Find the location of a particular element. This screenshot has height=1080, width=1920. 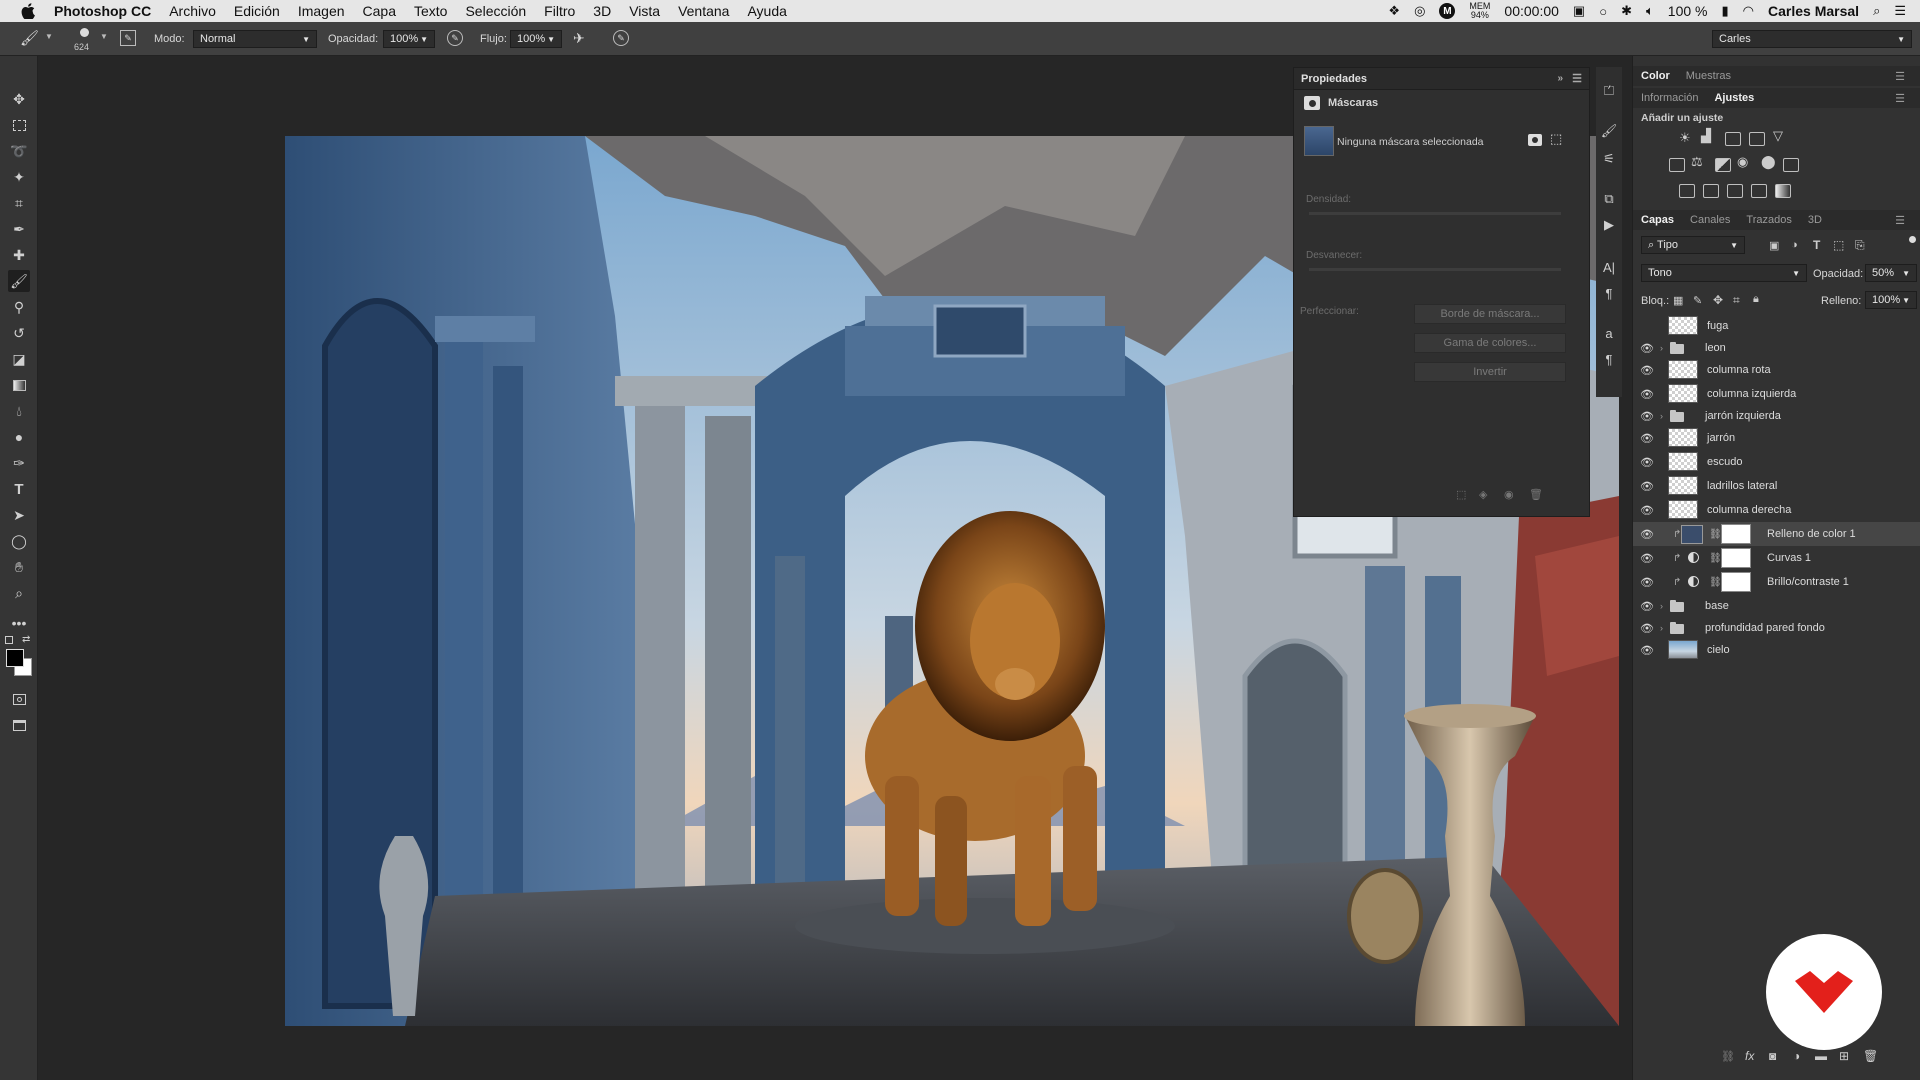

layer-row: 👁︎ jarrón is located at coordinates (1776, 438).